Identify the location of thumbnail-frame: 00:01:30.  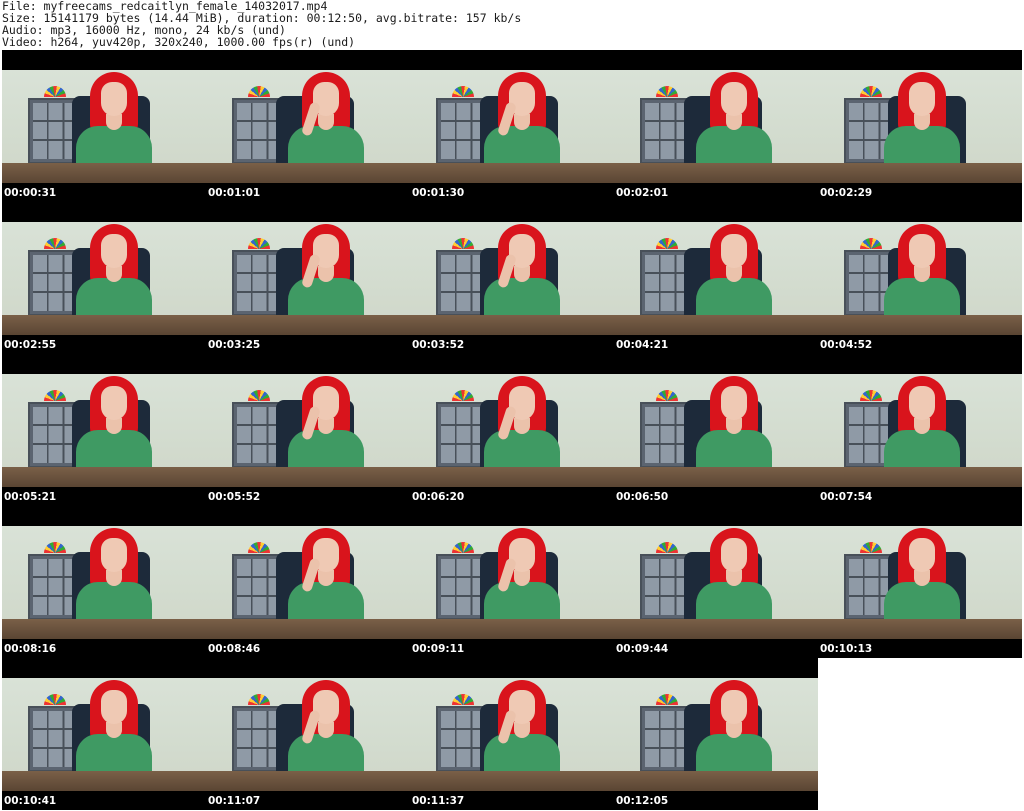
(512, 126).